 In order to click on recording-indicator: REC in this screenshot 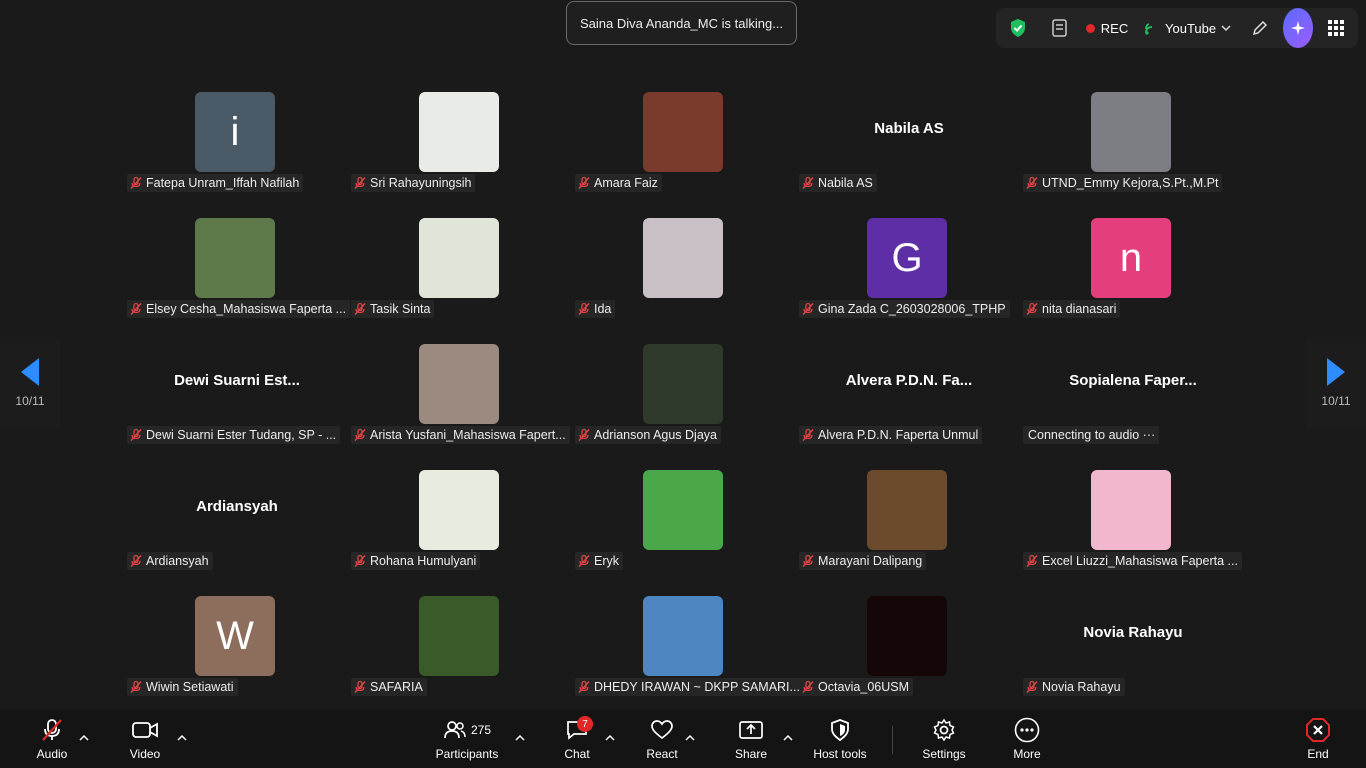, I will do `click(1107, 28)`.